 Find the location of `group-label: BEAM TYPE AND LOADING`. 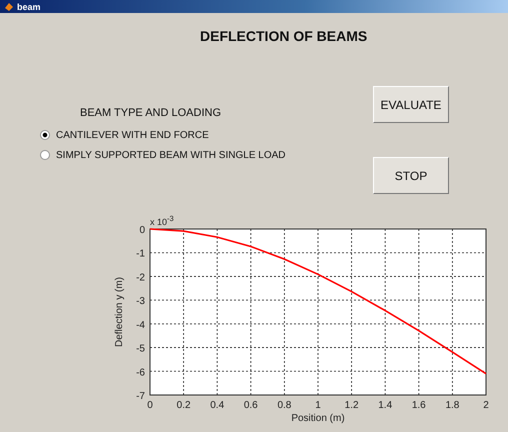

group-label: BEAM TYPE AND LOADING is located at coordinates (151, 113).